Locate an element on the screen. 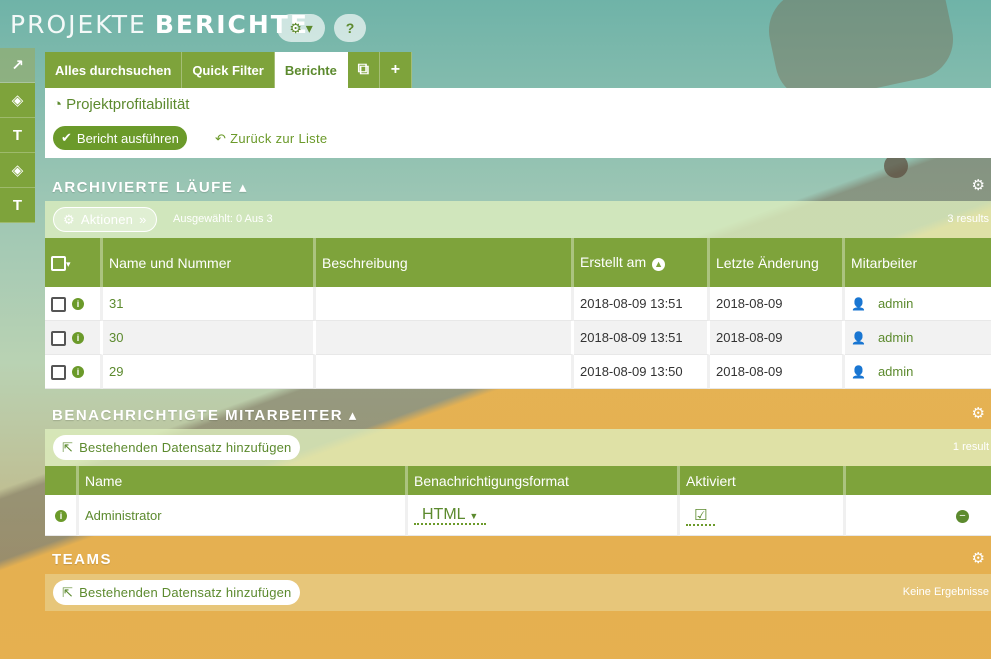 Image resolution: width=991 pixels, height=659 pixels. help-button: ? is located at coordinates (350, 28).